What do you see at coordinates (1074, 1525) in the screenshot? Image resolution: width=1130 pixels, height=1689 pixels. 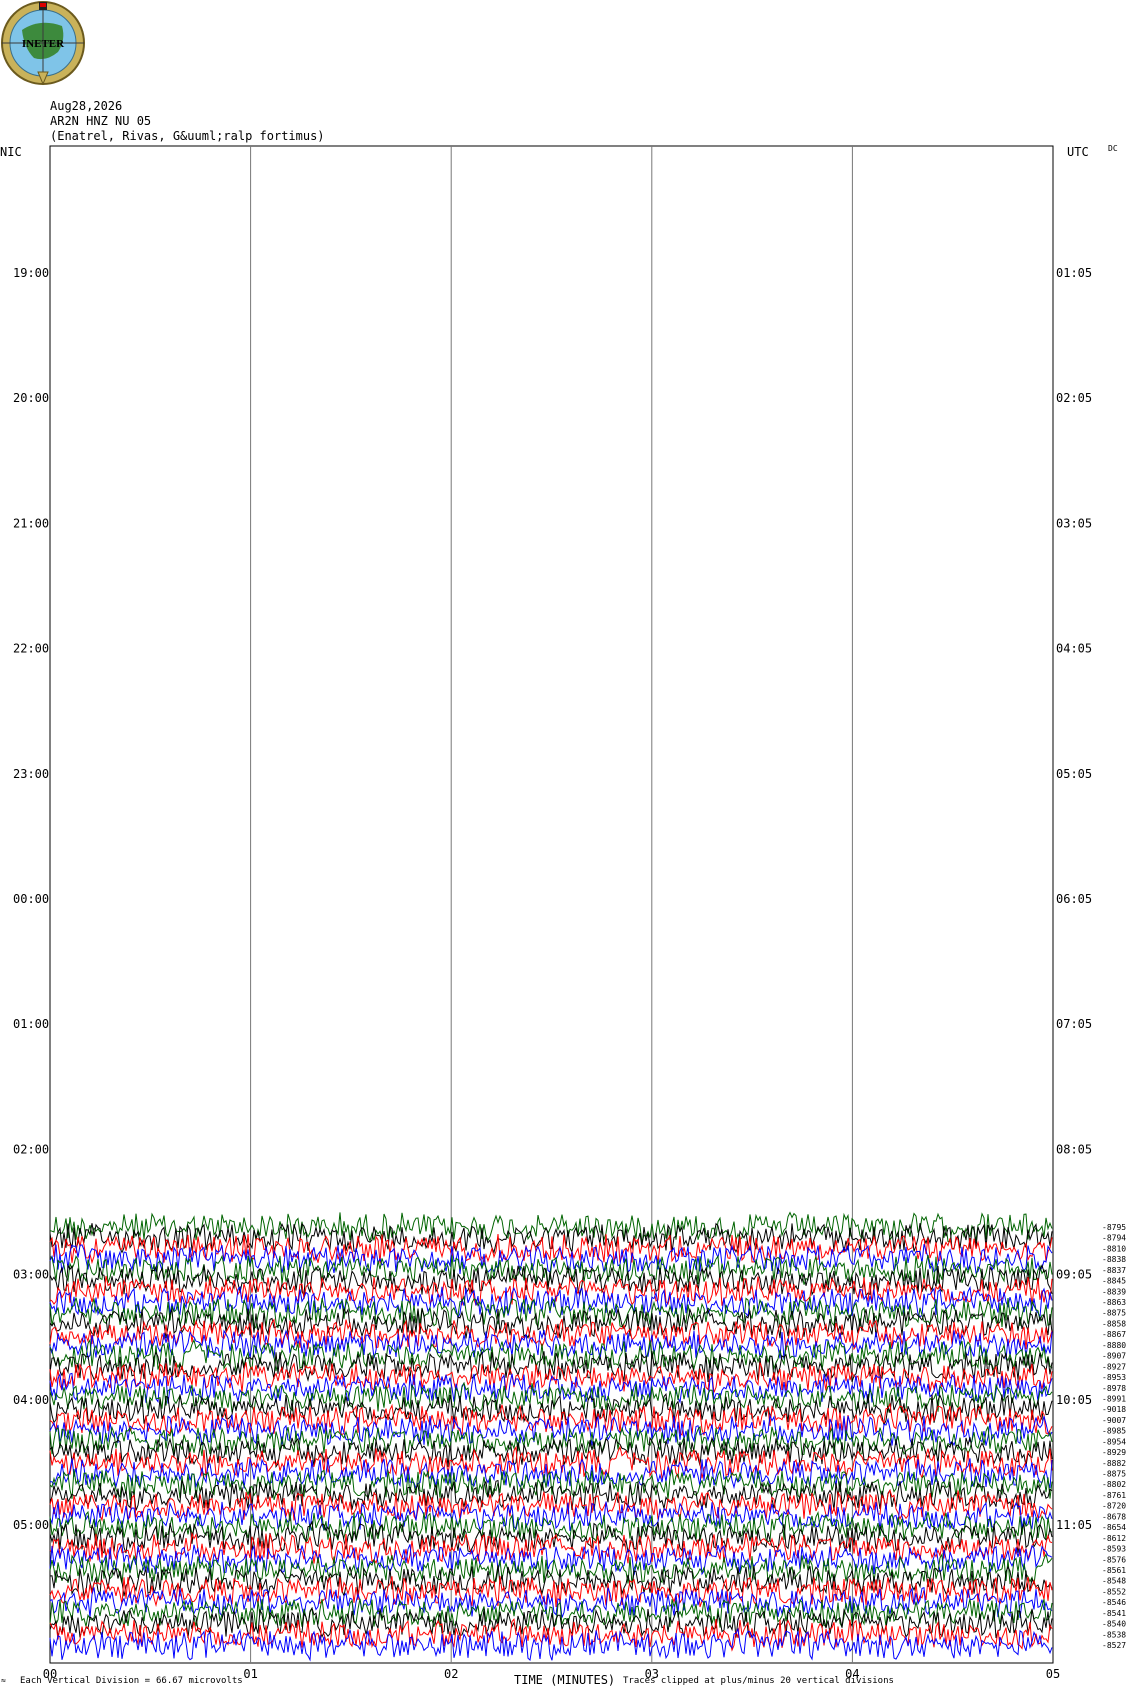 I see `right-time-label: 11:05` at bounding box center [1074, 1525].